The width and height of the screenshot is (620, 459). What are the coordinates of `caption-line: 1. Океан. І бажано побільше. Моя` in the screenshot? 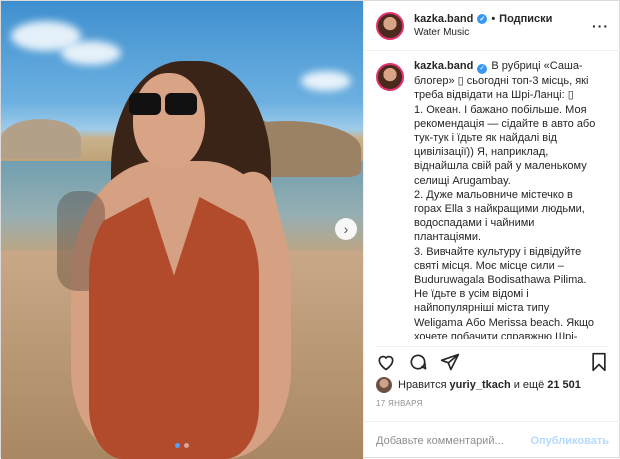 It's located at (500, 109).